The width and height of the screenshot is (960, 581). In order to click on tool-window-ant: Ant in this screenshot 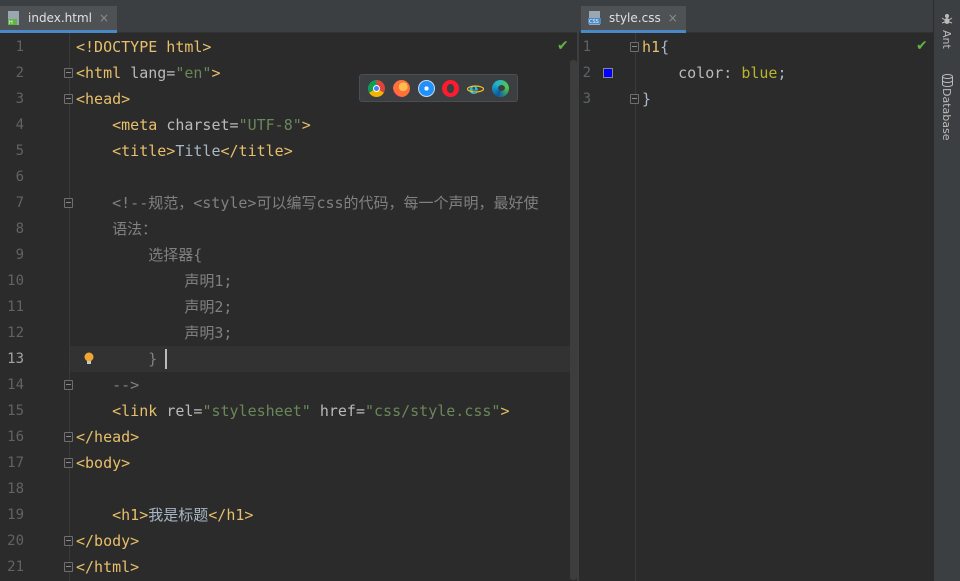, I will do `click(946, 39)`.